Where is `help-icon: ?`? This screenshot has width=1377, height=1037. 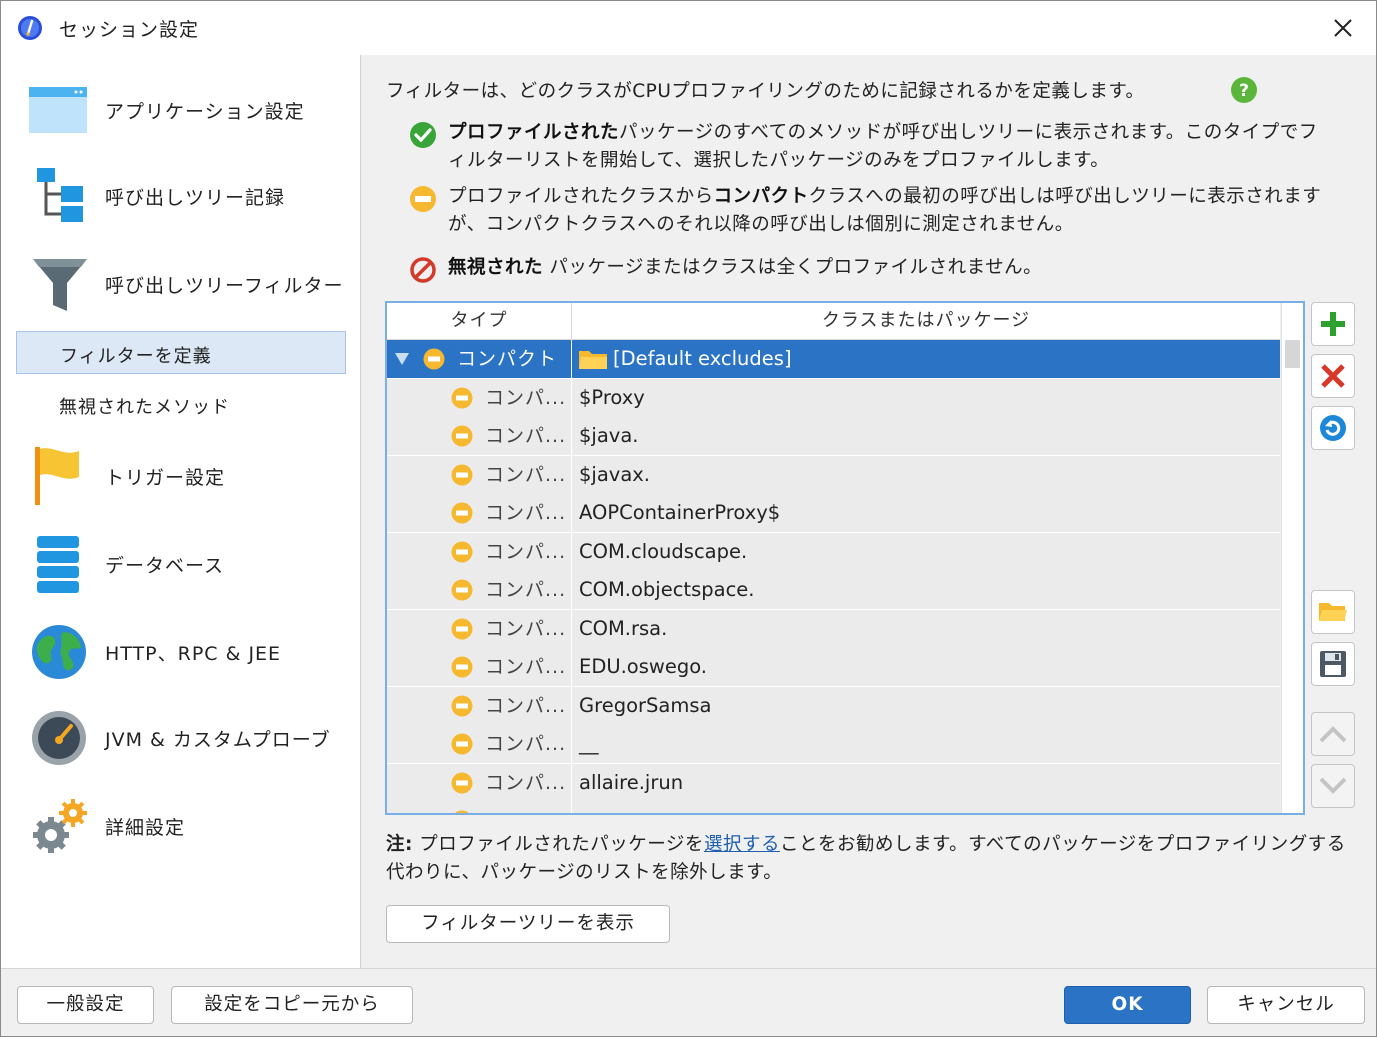
help-icon: ? is located at coordinates (1244, 90).